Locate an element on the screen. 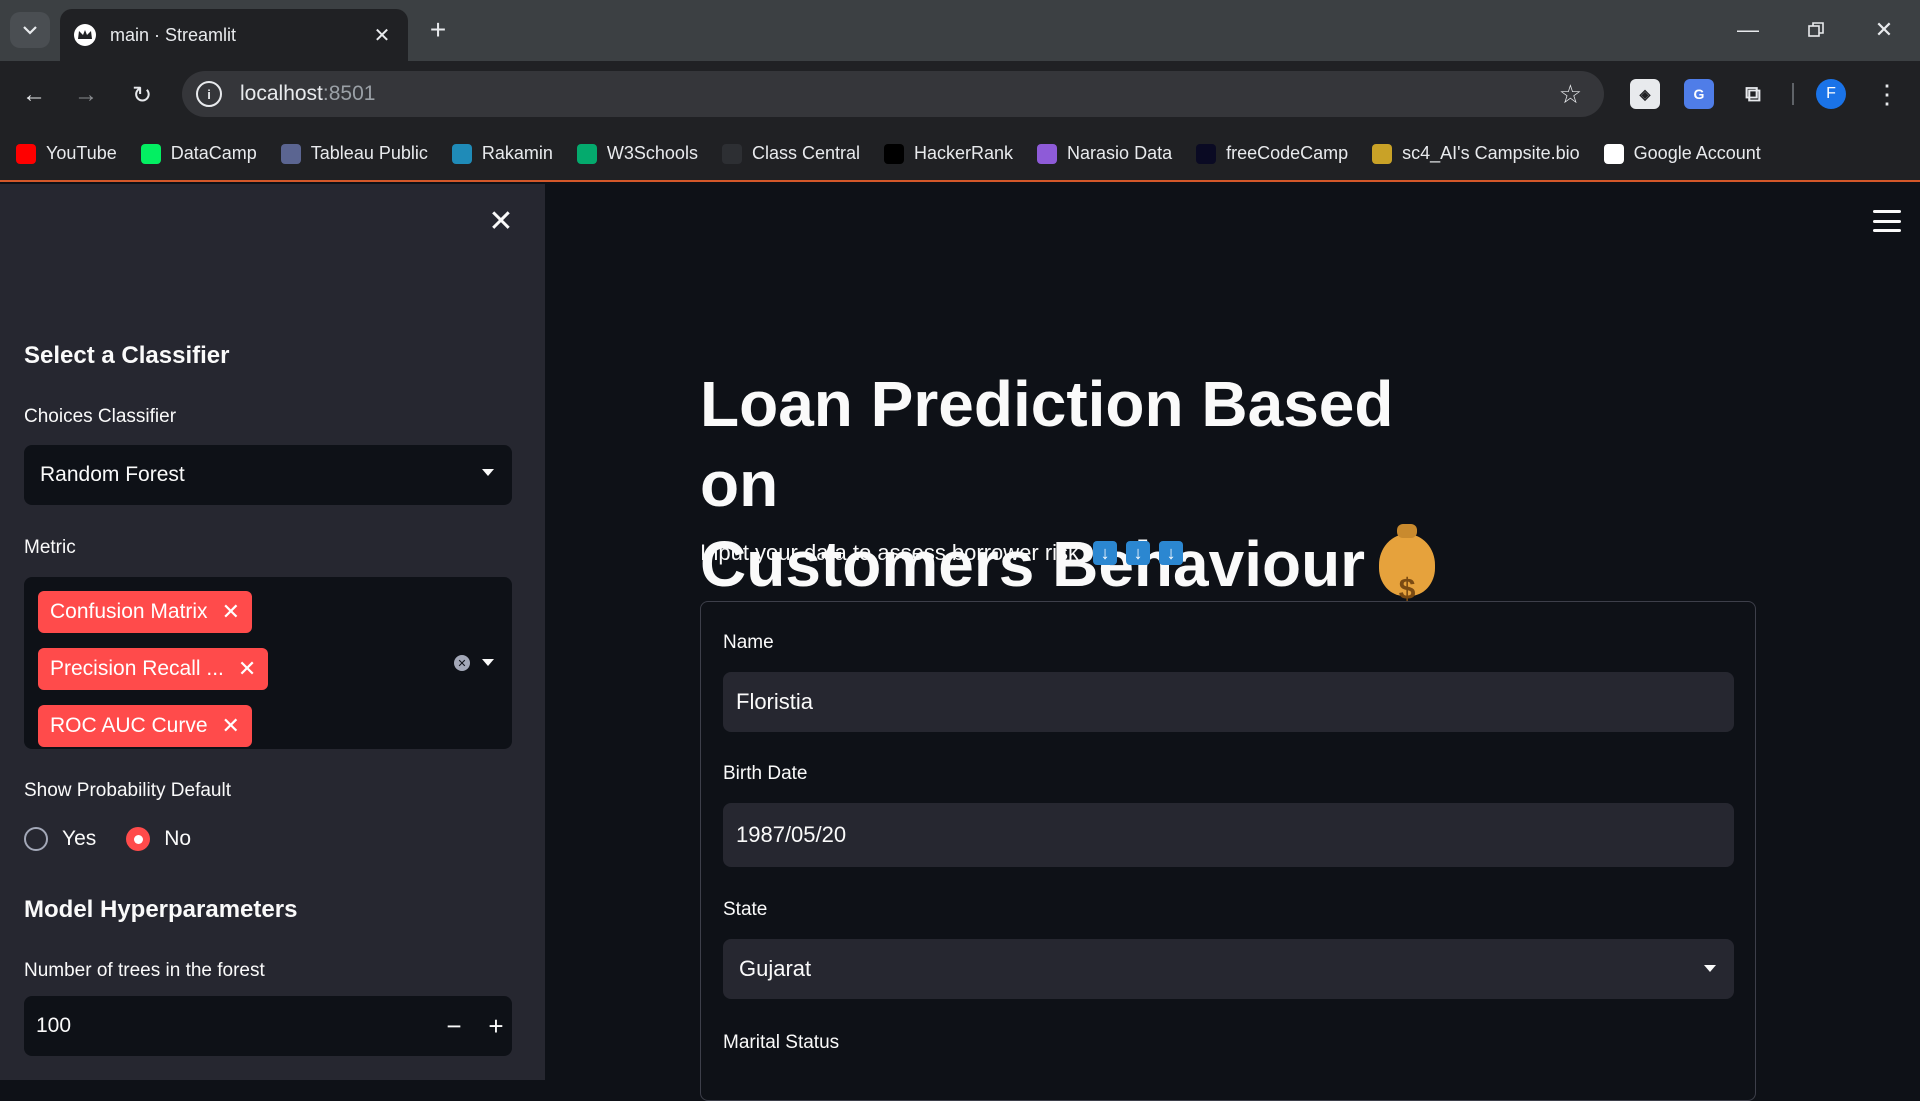 This screenshot has height=1101, width=1920. bookmark-item: DataCamp is located at coordinates (198, 153).